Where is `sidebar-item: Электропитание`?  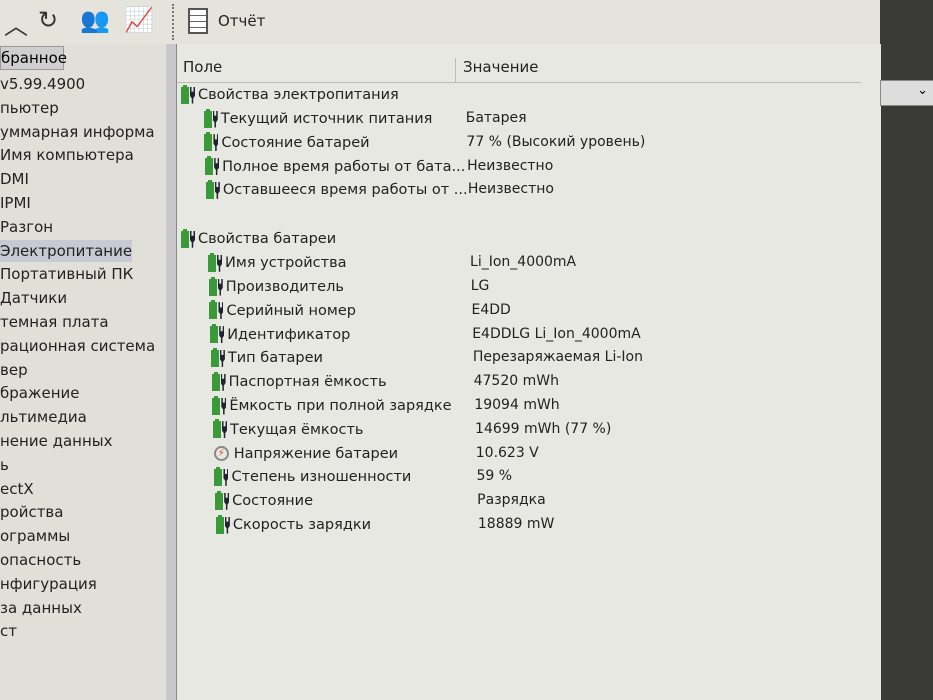 sidebar-item: Электропитание is located at coordinates (66, 250).